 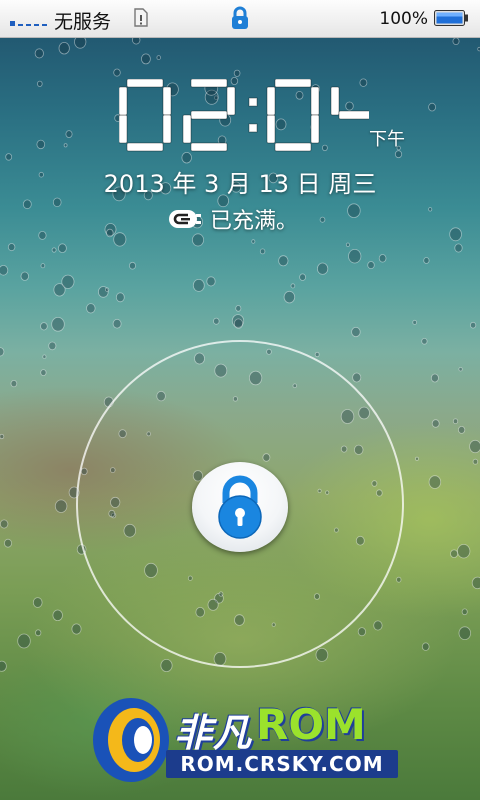 I want to click on battery-icon, so click(x=451, y=18).